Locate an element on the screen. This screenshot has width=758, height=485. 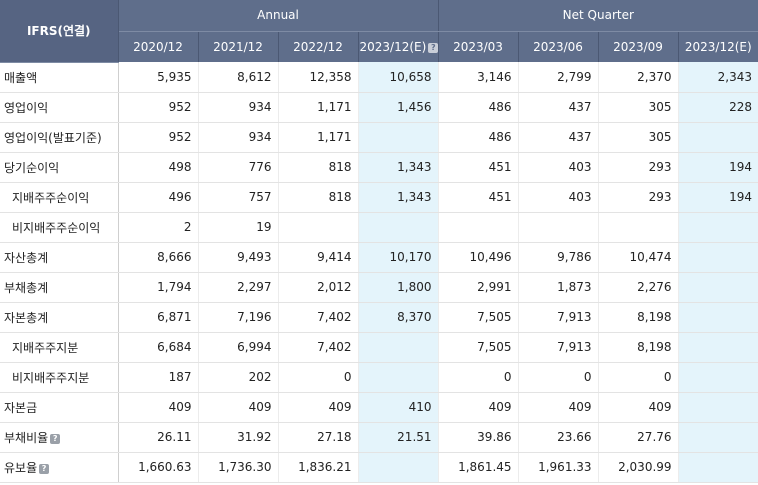
period-header: 2023/06 is located at coordinates (558, 46).